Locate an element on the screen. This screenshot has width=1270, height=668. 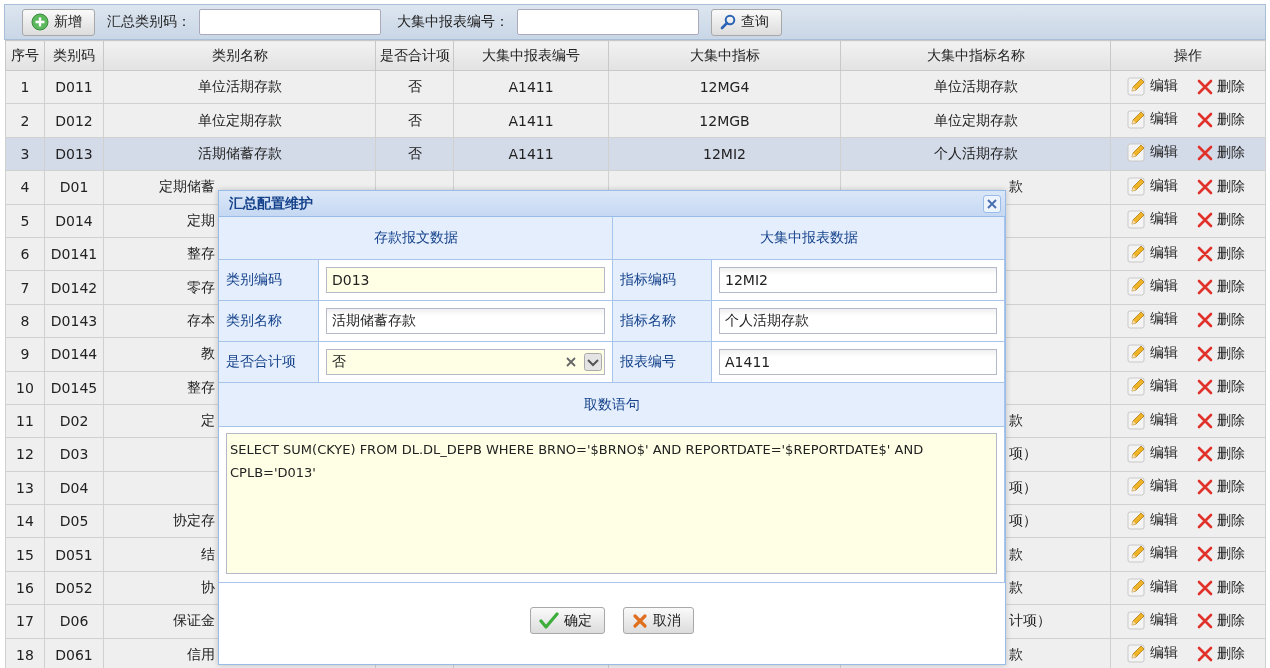
dropdown-icon is located at coordinates (593, 362).